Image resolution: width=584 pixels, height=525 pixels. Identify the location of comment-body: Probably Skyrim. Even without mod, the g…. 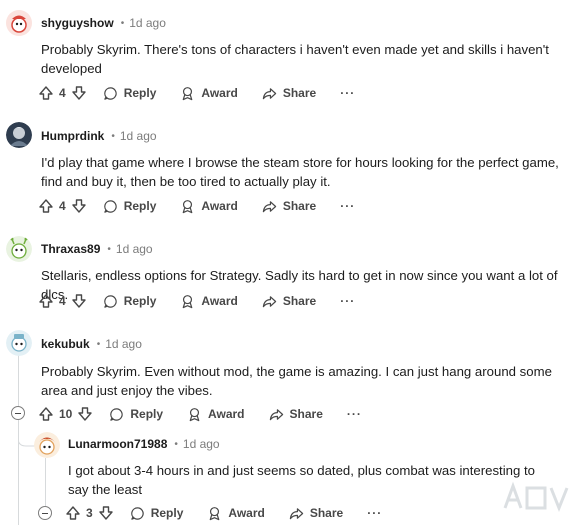
(296, 381).